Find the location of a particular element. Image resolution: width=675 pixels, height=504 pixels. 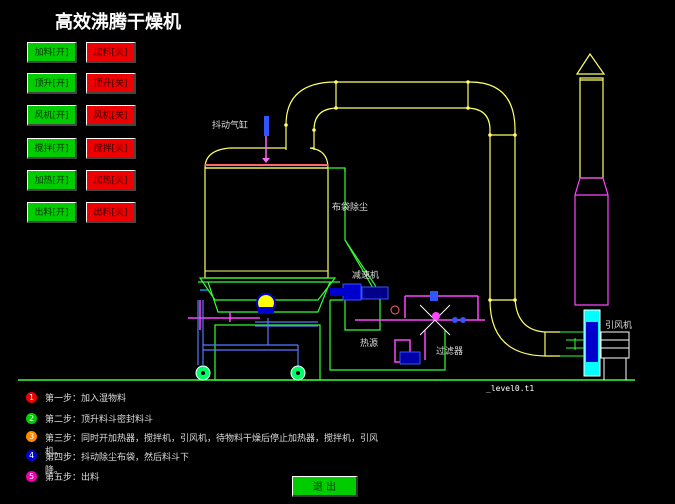

step-1-badge: 1 is located at coordinates (31, 397).